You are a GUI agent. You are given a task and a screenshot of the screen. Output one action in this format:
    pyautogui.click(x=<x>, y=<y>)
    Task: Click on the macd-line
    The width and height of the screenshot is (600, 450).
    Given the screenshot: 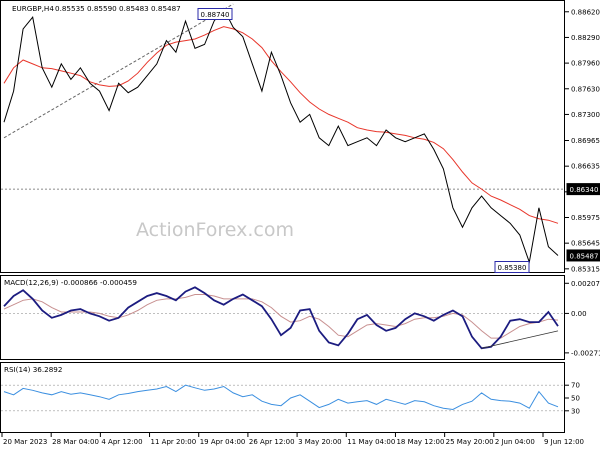 What is the action you would take?
    pyautogui.click(x=281, y=318)
    